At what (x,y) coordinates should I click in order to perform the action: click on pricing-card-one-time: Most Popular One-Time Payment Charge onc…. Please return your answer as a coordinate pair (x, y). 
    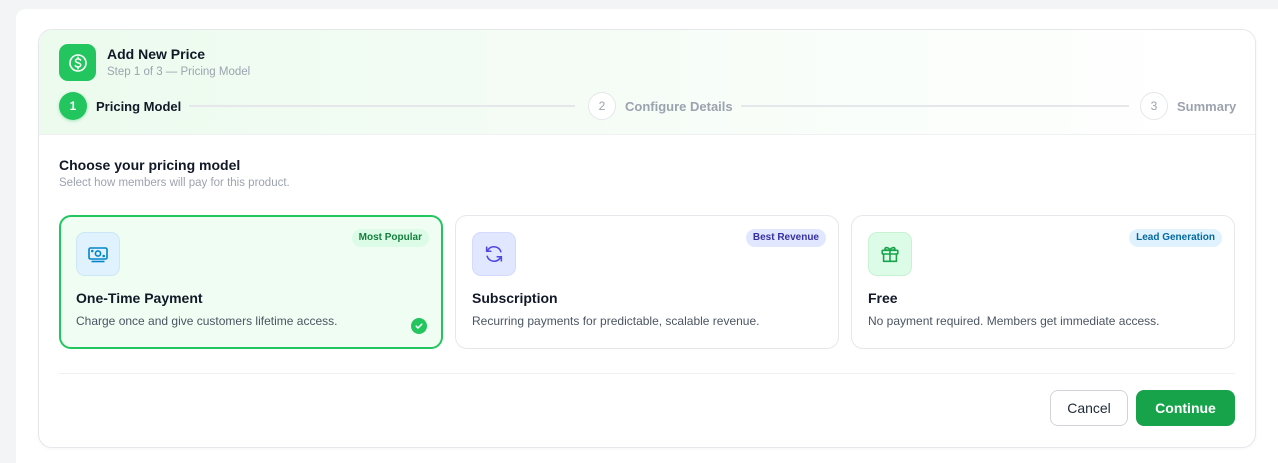
    Looking at the image, I should click on (251, 282).